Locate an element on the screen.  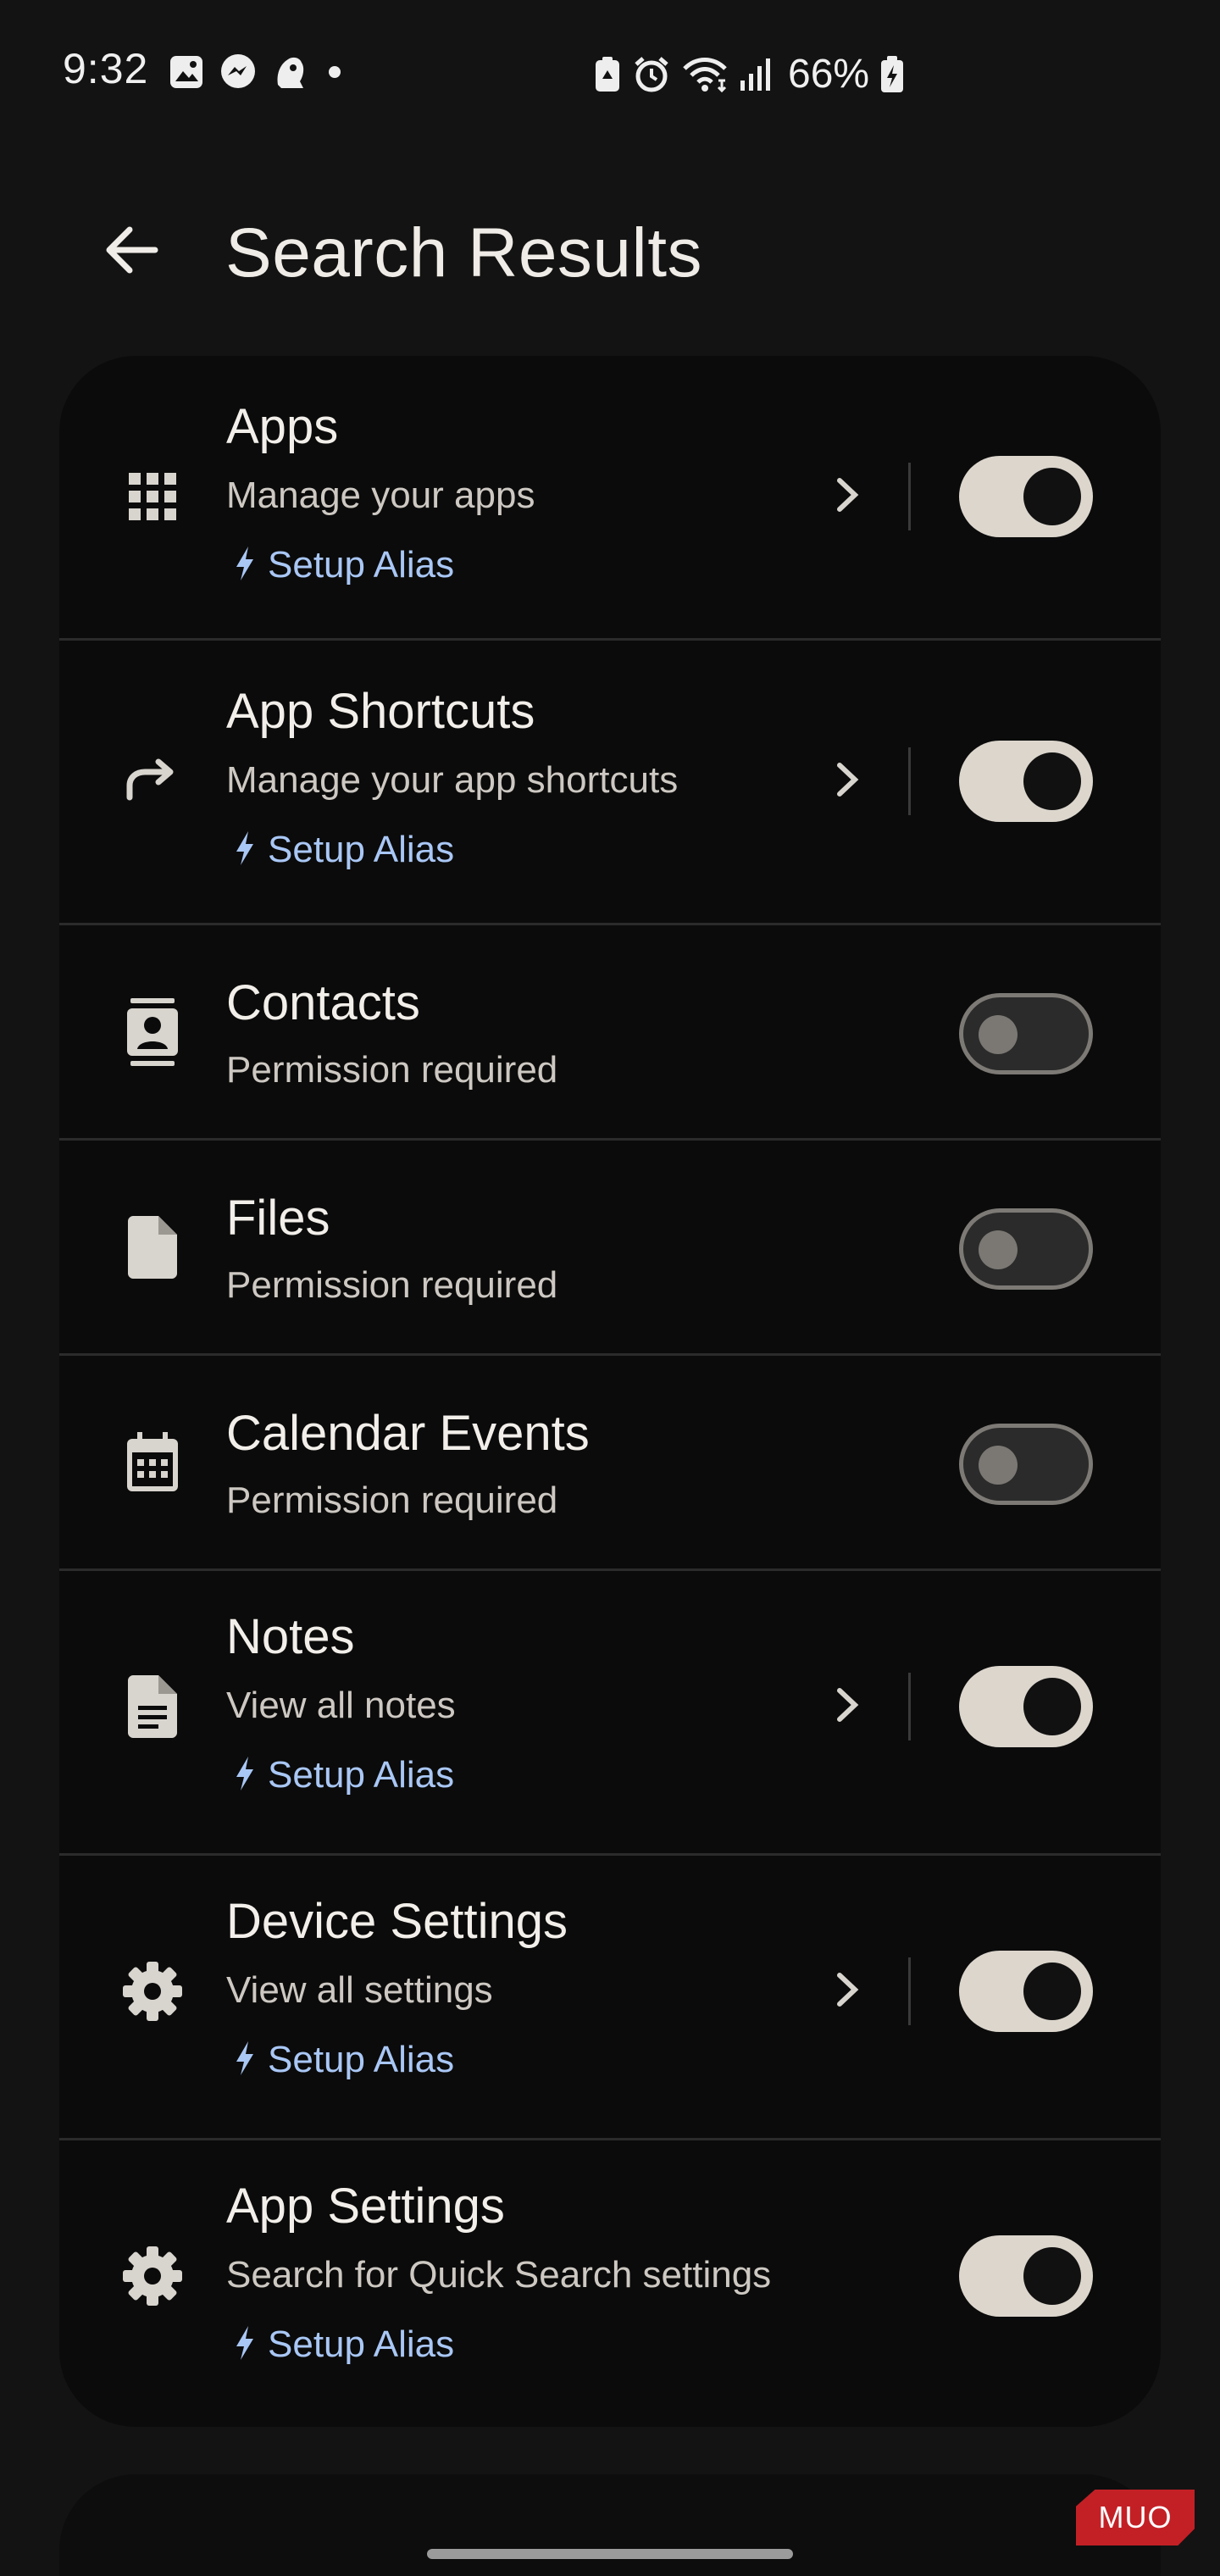
notes-toggle is located at coordinates (1026, 1706).